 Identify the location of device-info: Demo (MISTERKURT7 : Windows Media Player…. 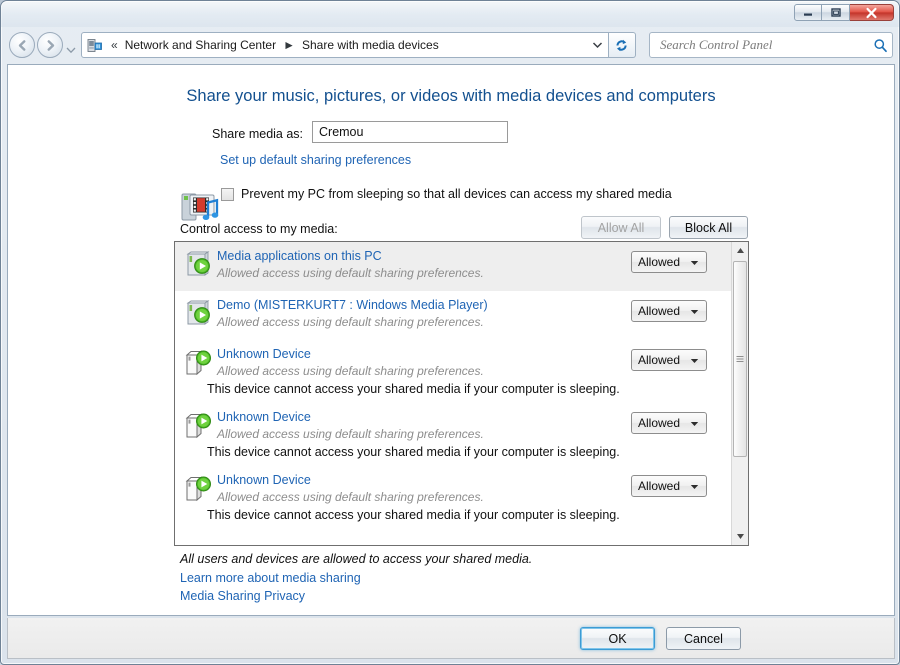
(424, 315).